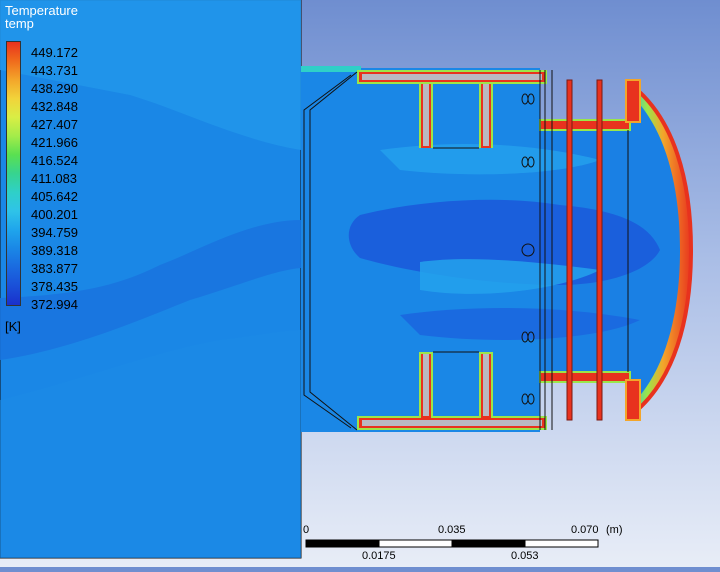  What do you see at coordinates (633, 400) in the screenshot?
I see `dome-bottom-cap` at bounding box center [633, 400].